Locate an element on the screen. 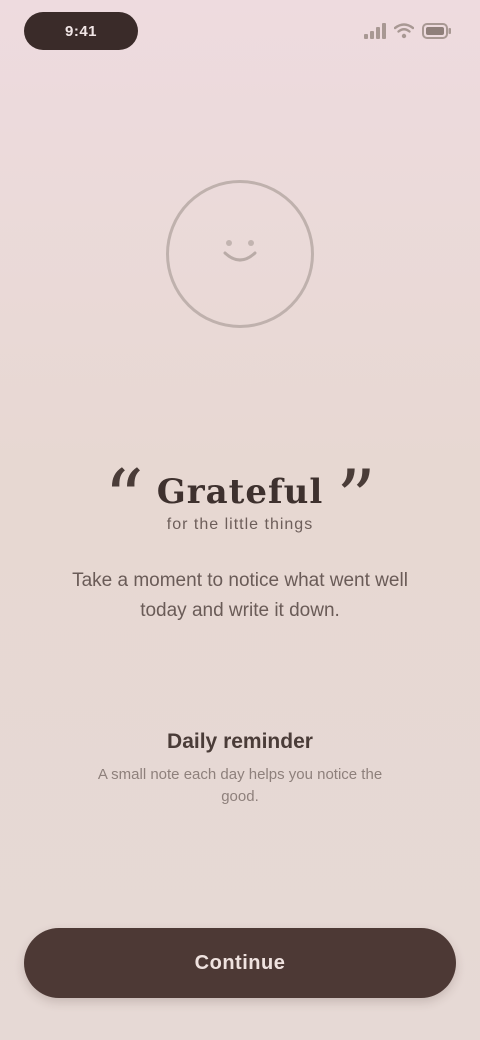 Image resolution: width=480 pixels, height=1040 pixels. hero-circle is located at coordinates (240, 254).